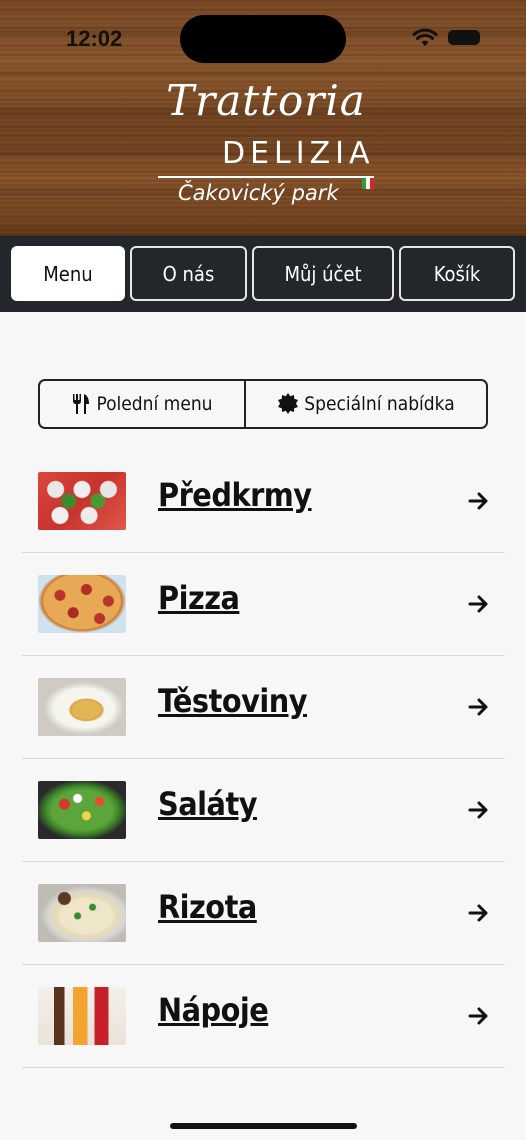 Image resolution: width=526 pixels, height=1140 pixels. Describe the element at coordinates (464, 37) in the screenshot. I see `battery-icon` at that location.